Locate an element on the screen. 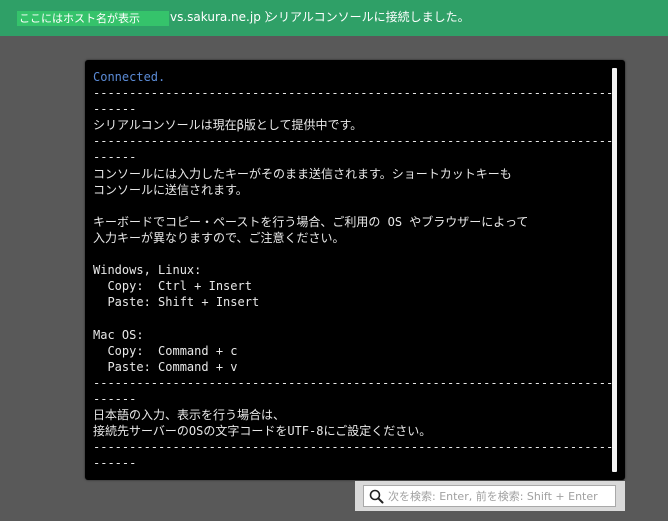 Image resolution: width=668 pixels, height=521 pixels. connection-status: Connected. is located at coordinates (129, 77).